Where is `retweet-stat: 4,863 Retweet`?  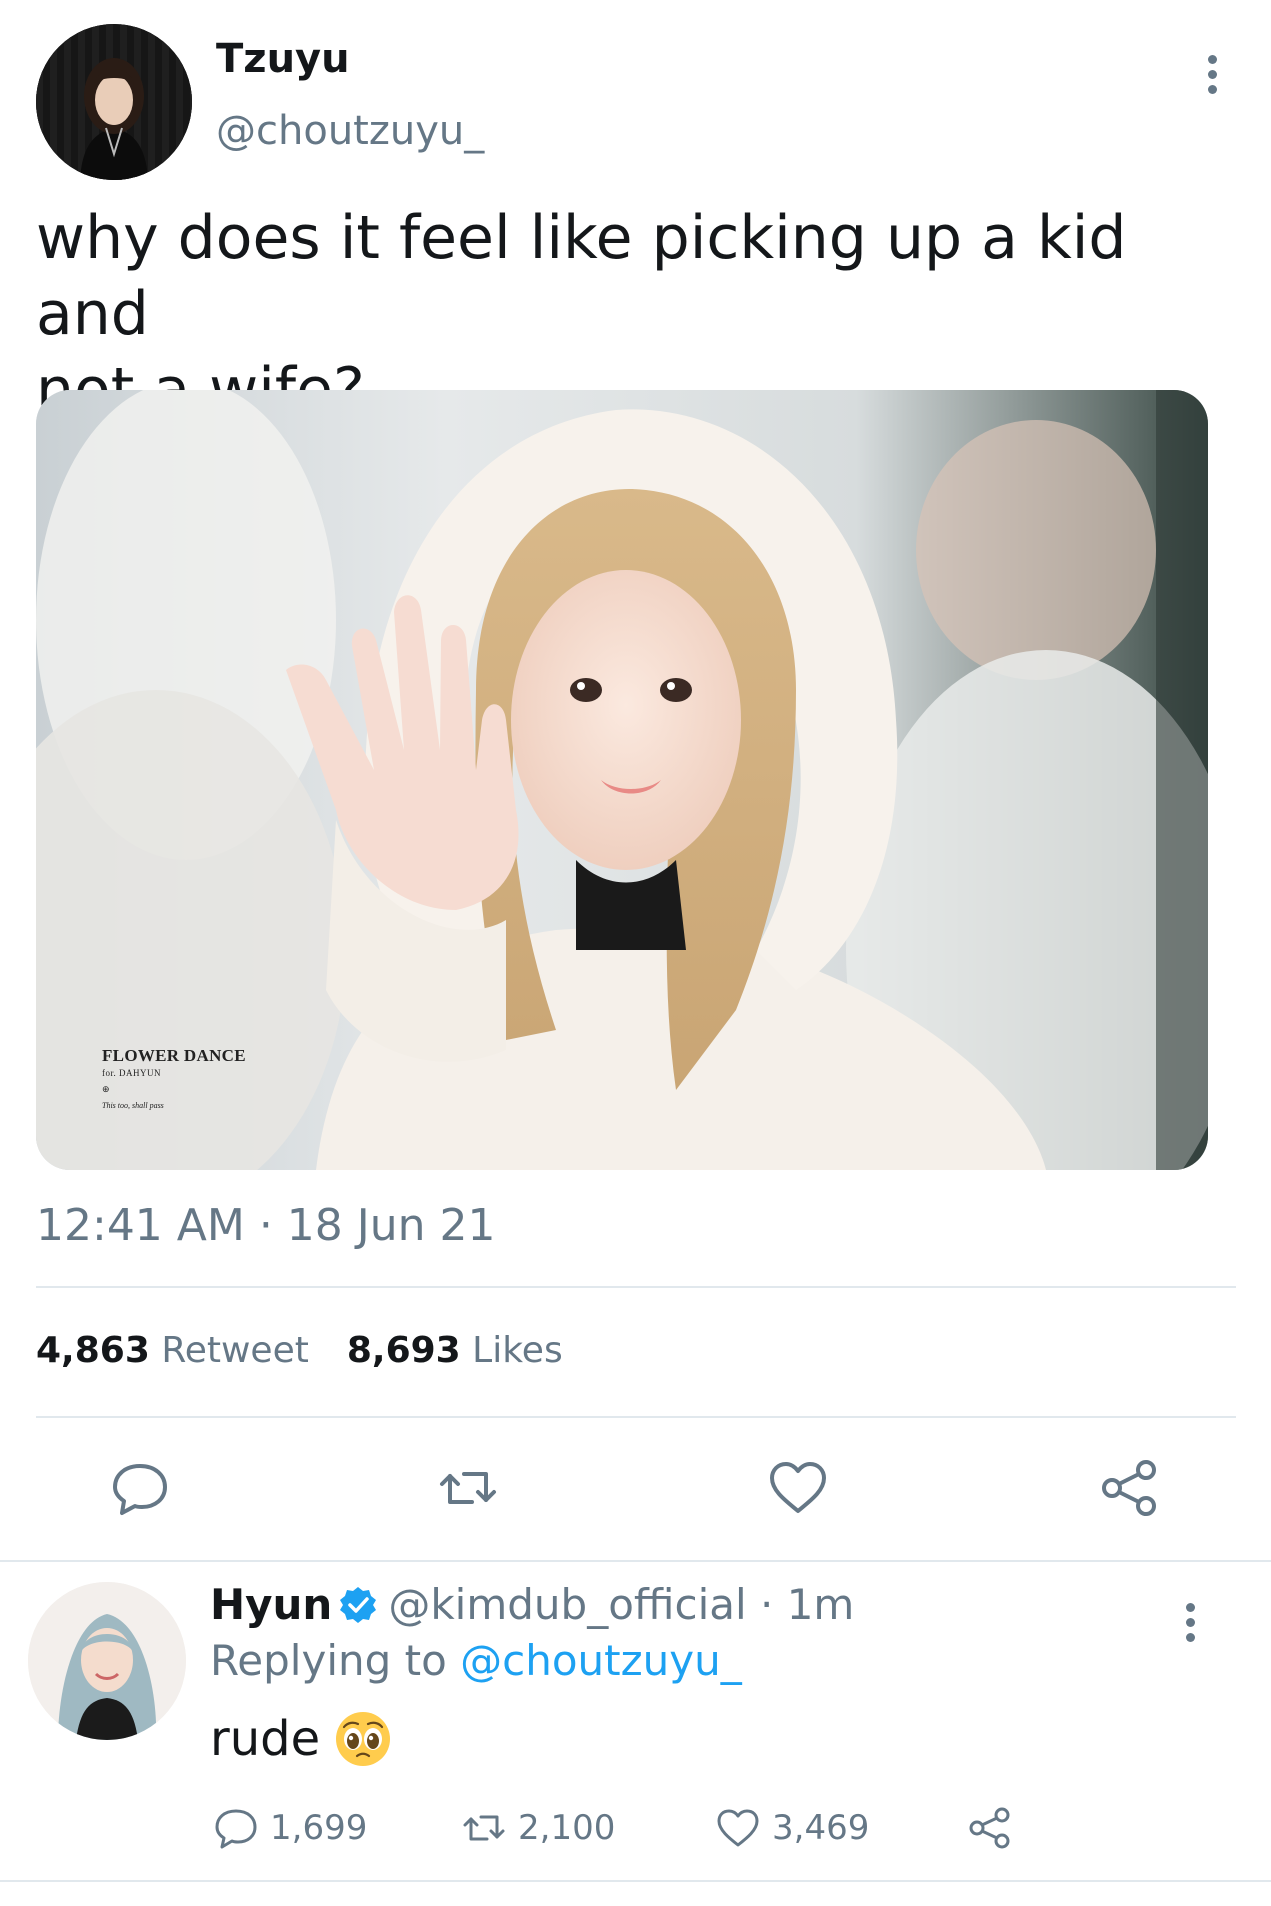
retweet-stat: 4,863 Retweet is located at coordinates (172, 1350).